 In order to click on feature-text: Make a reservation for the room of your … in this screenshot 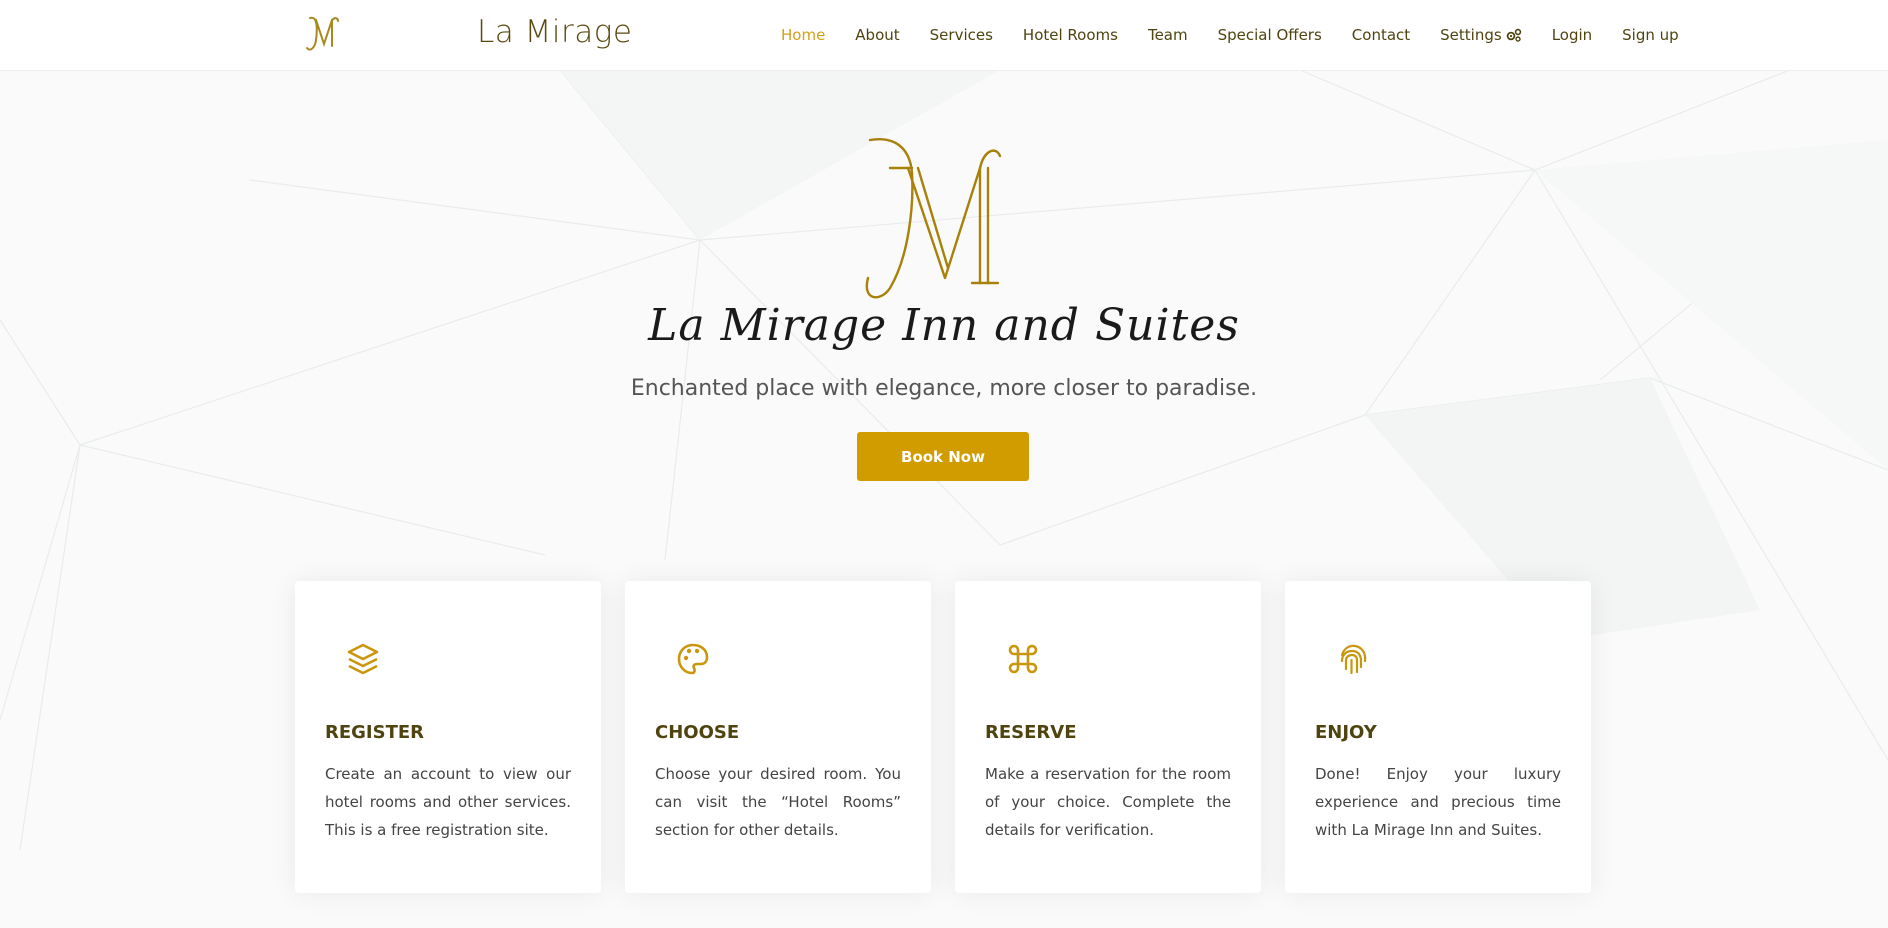, I will do `click(1108, 802)`.